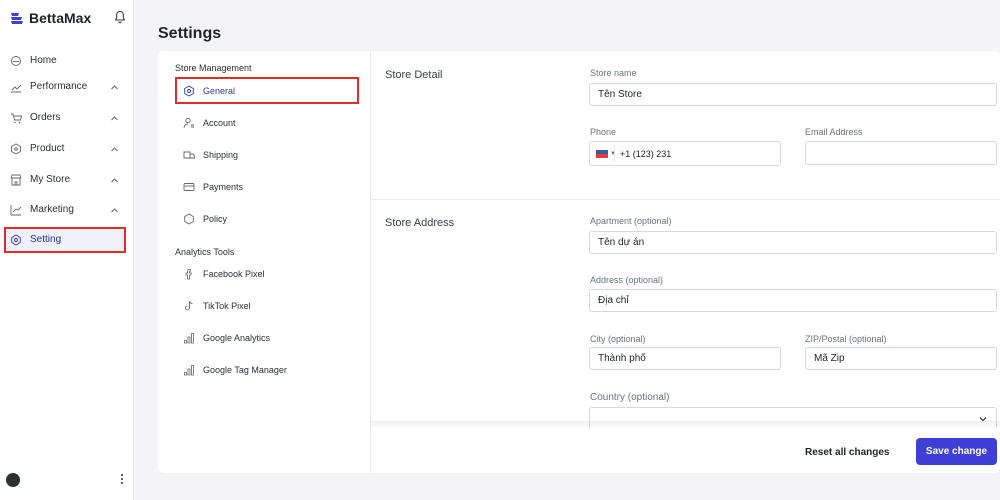 This screenshot has width=1000, height=500. Describe the element at coordinates (45, 117) in the screenshot. I see `sidebar-item-label: Orders` at that location.